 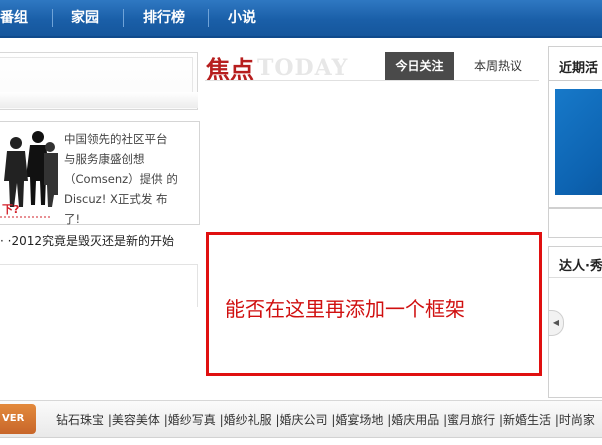 I want to click on intro-line: 与服务康盛创想, so click(x=104, y=159).